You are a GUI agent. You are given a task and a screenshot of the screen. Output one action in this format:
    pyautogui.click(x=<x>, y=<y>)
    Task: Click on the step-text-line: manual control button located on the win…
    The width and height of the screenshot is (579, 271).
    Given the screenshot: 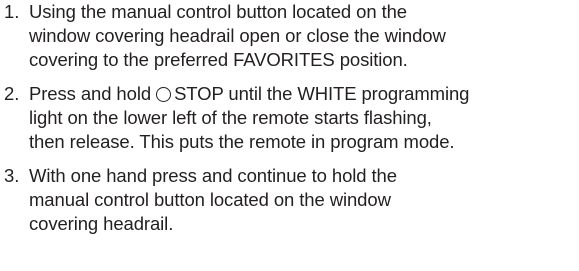 What is the action you would take?
    pyautogui.click(x=210, y=199)
    